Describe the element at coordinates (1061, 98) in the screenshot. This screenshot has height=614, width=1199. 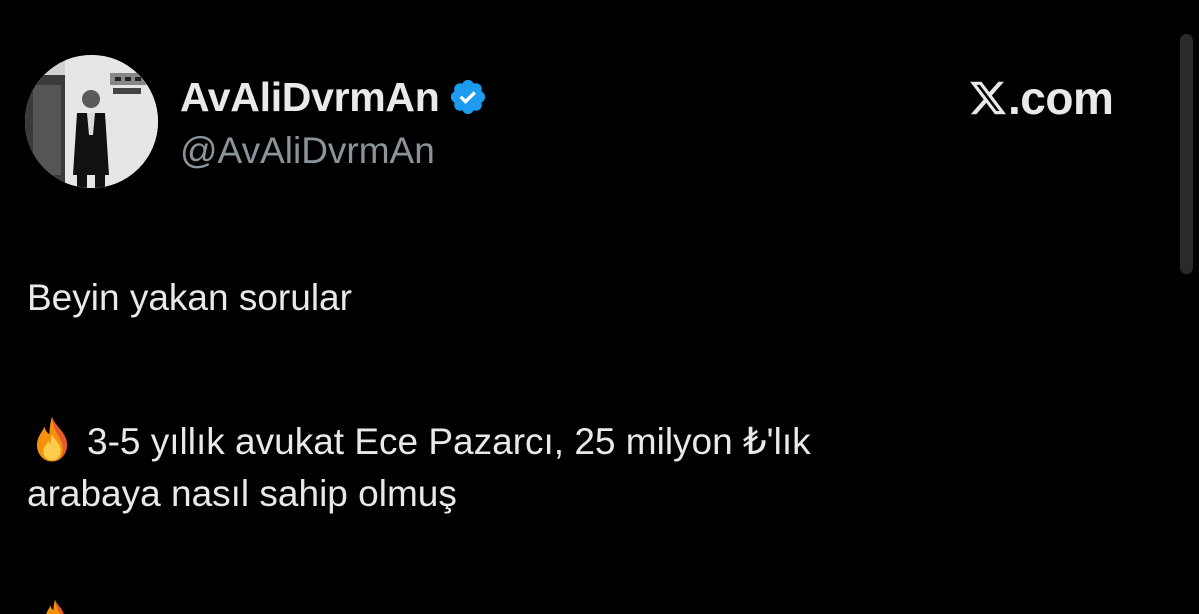
I see `brand-domain-label: .com` at that location.